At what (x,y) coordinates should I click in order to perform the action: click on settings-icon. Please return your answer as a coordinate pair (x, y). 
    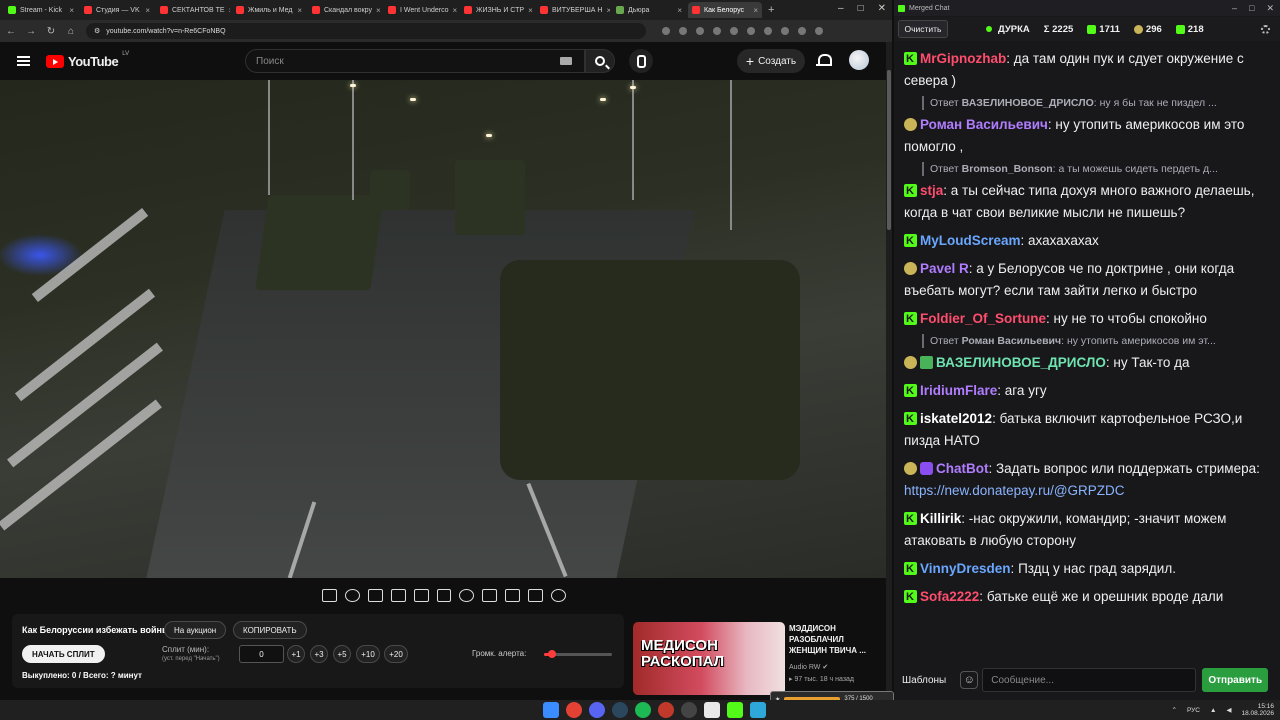
    Looking at the image, I should click on (558, 595).